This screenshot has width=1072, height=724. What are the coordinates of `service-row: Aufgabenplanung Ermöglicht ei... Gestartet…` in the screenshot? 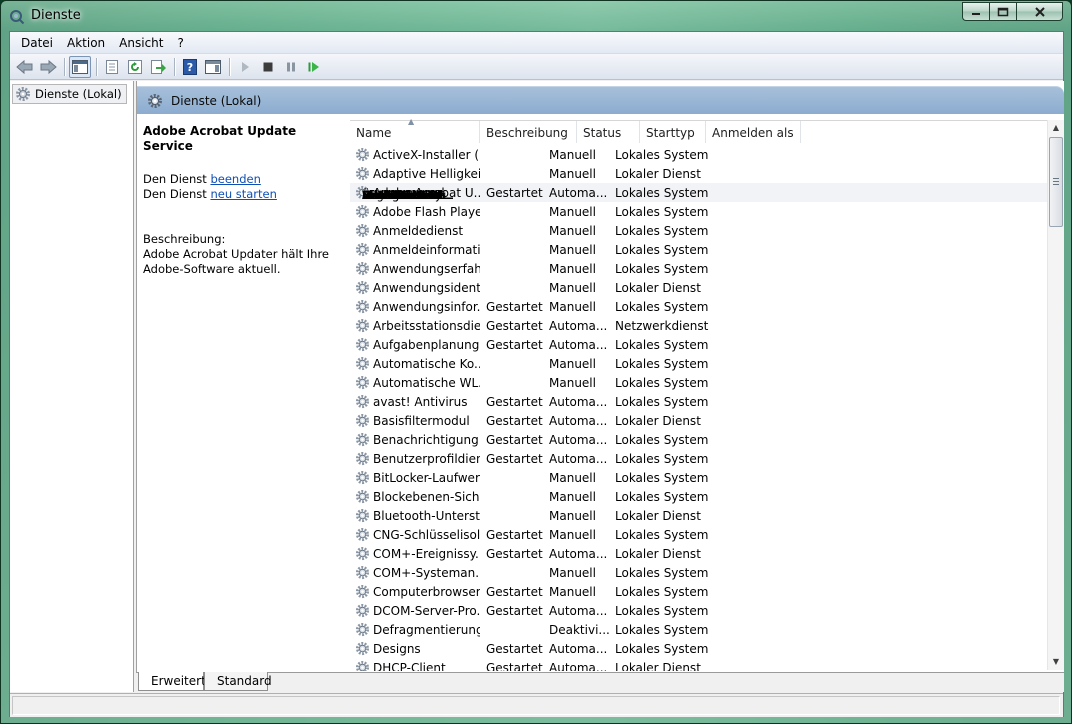 It's located at (700, 271).